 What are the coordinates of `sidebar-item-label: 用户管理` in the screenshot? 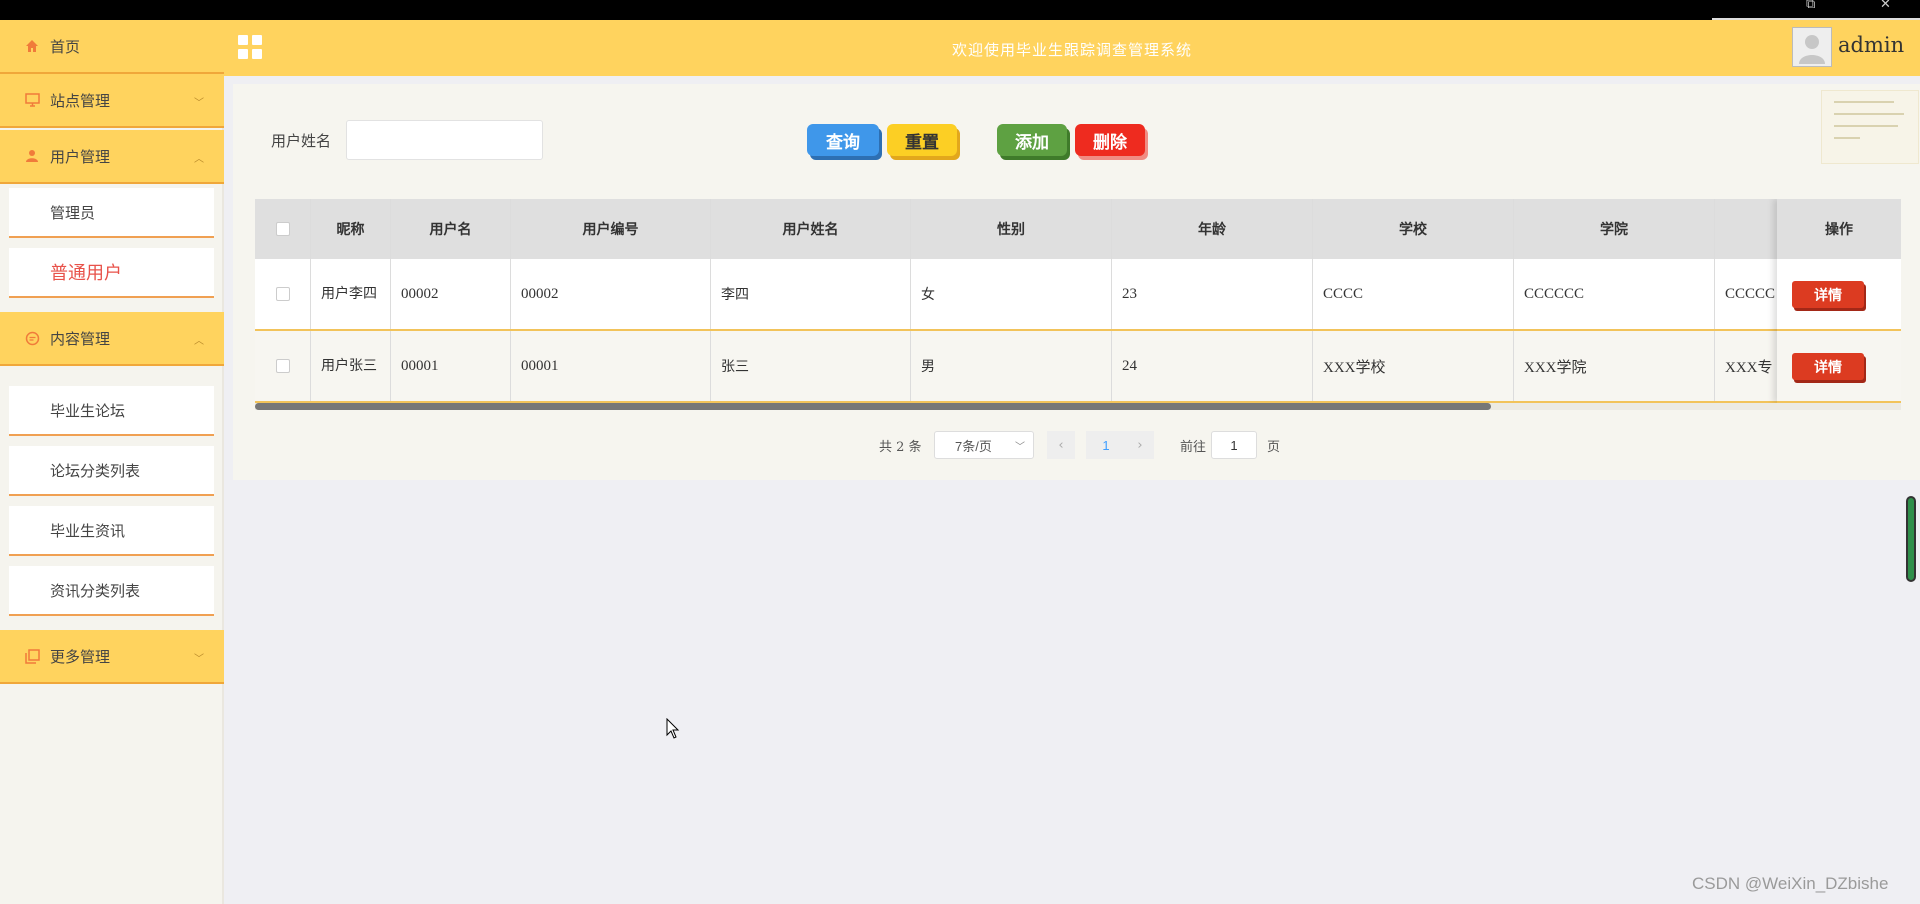 It's located at (80, 156).